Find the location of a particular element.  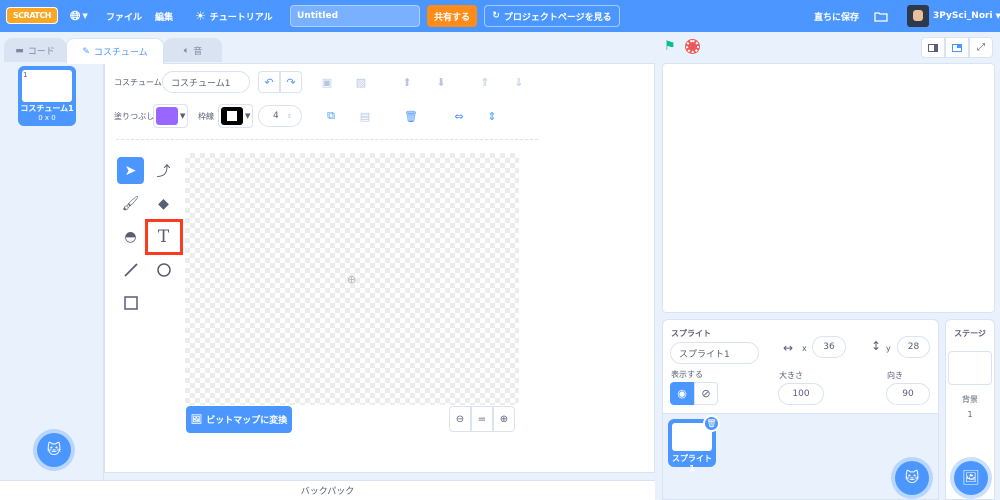

project-page-label: プロジェクトページを見る is located at coordinates (557, 17).